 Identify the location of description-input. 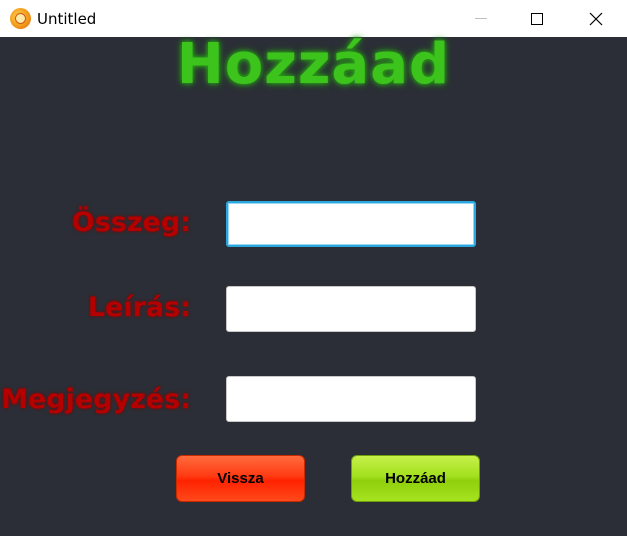
(351, 309).